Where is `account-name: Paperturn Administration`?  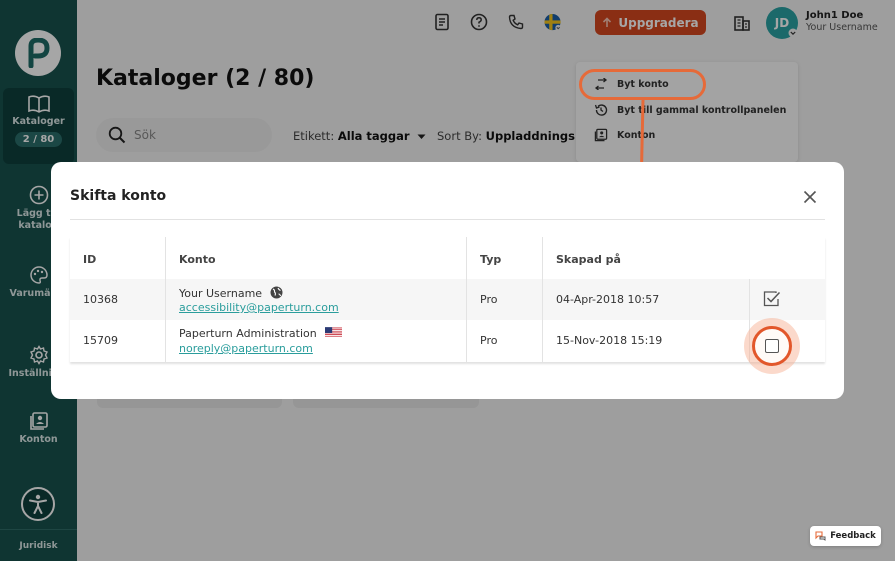
account-name: Paperturn Administration is located at coordinates (261, 333).